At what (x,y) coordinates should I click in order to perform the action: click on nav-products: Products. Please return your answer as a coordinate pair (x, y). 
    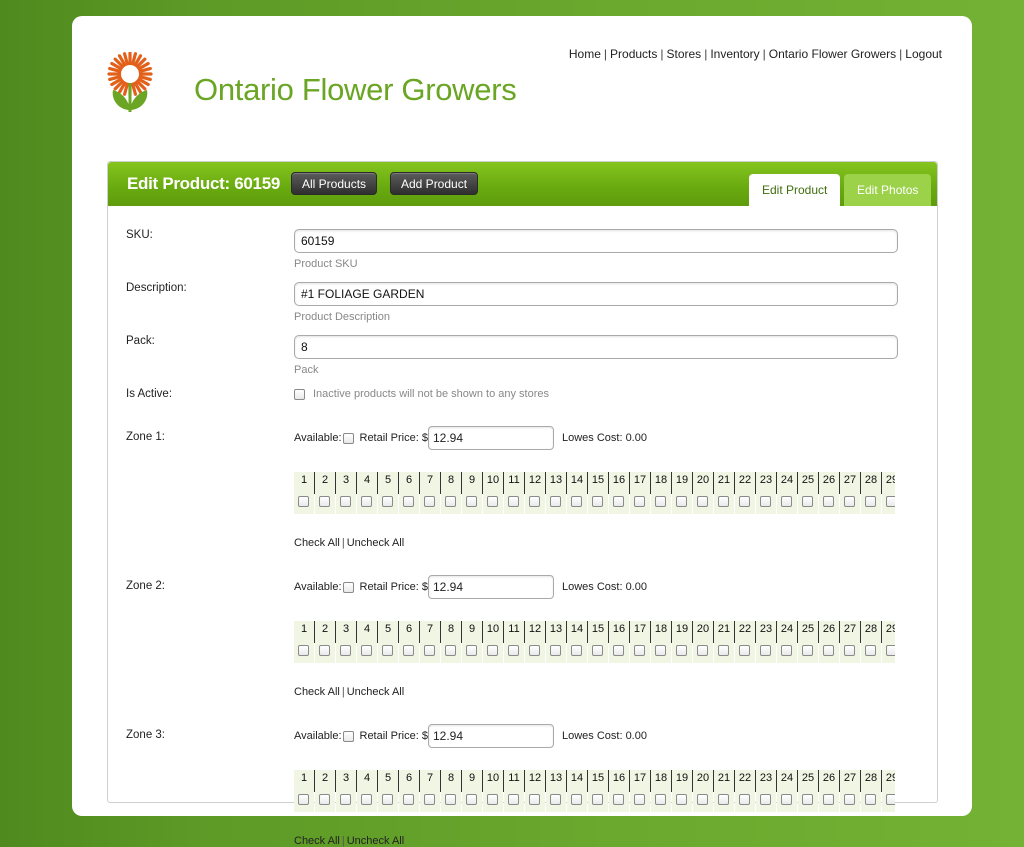
    Looking at the image, I should click on (633, 54).